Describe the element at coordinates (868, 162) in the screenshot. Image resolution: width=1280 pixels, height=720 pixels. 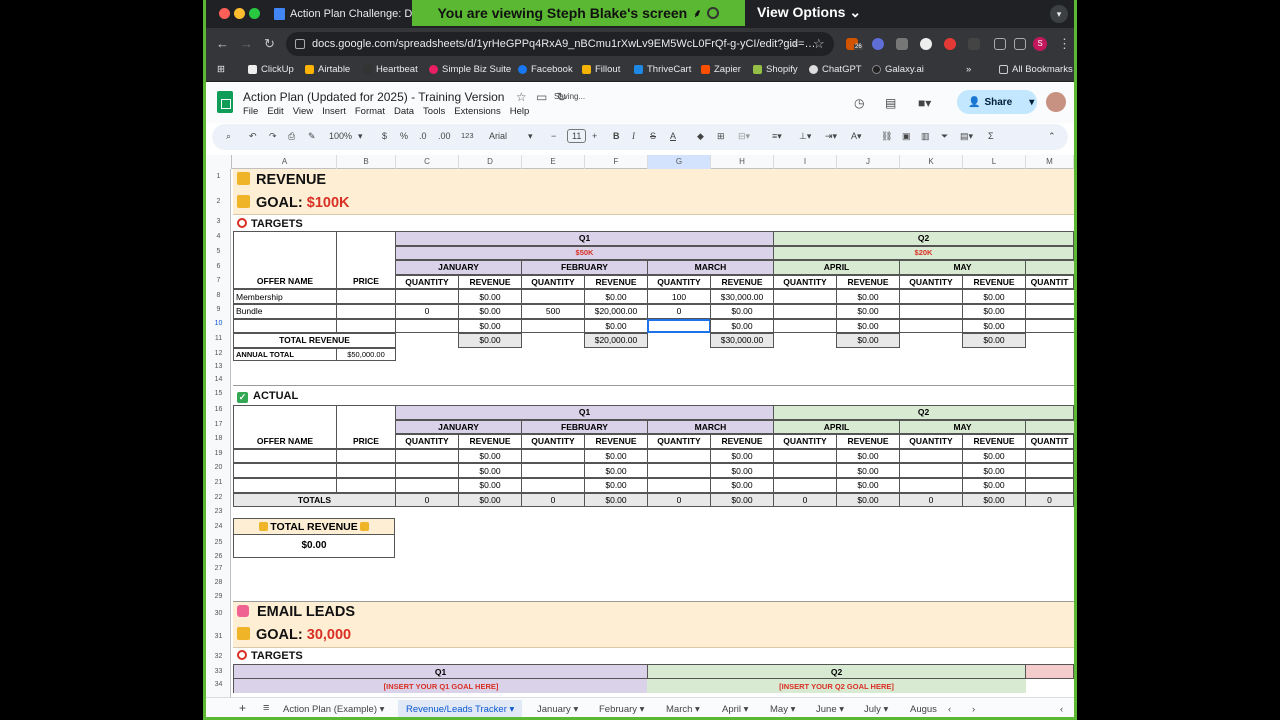
I see `column-header: J` at that location.